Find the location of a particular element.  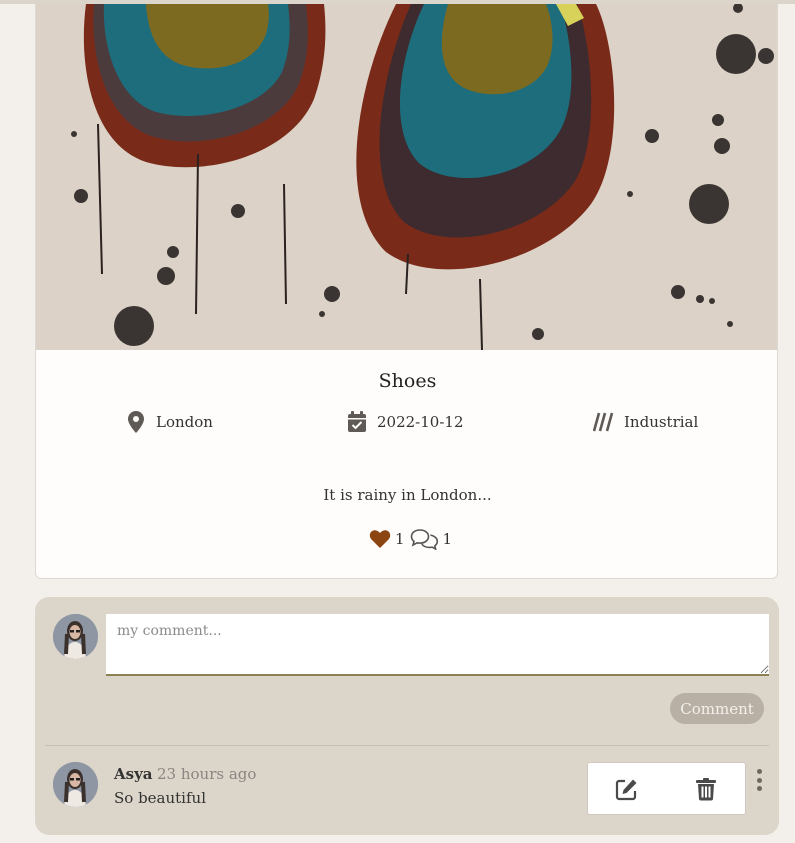

map-marker-icon is located at coordinates (136, 422).